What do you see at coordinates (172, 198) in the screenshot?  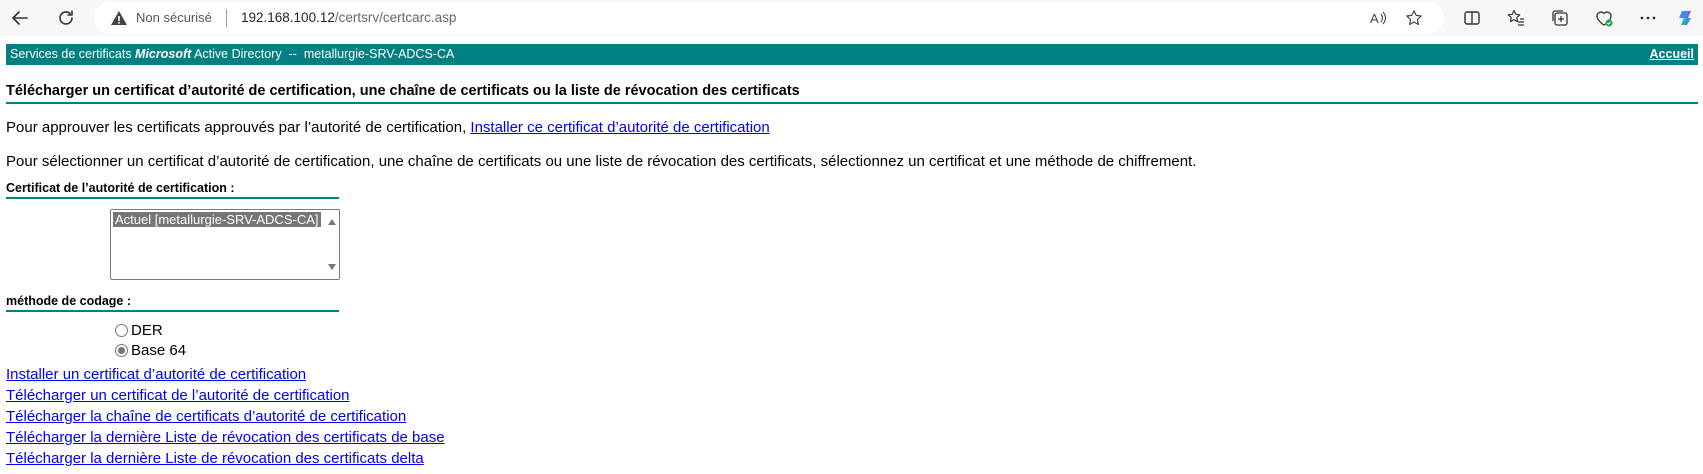 I see `ca-label-divider` at bounding box center [172, 198].